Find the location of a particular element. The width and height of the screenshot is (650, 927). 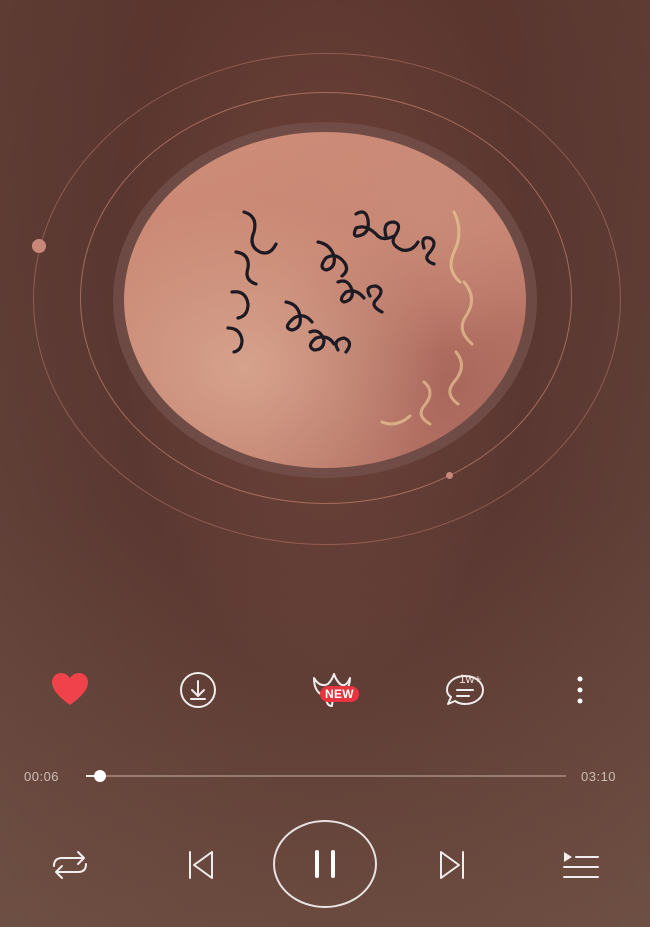

heart-icon is located at coordinates (70, 689).